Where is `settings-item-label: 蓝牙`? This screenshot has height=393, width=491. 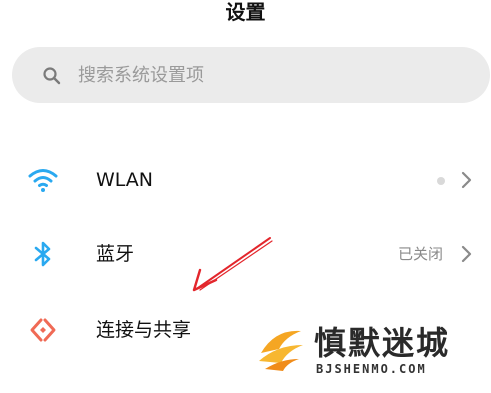 settings-item-label: 蓝牙 is located at coordinates (115, 254).